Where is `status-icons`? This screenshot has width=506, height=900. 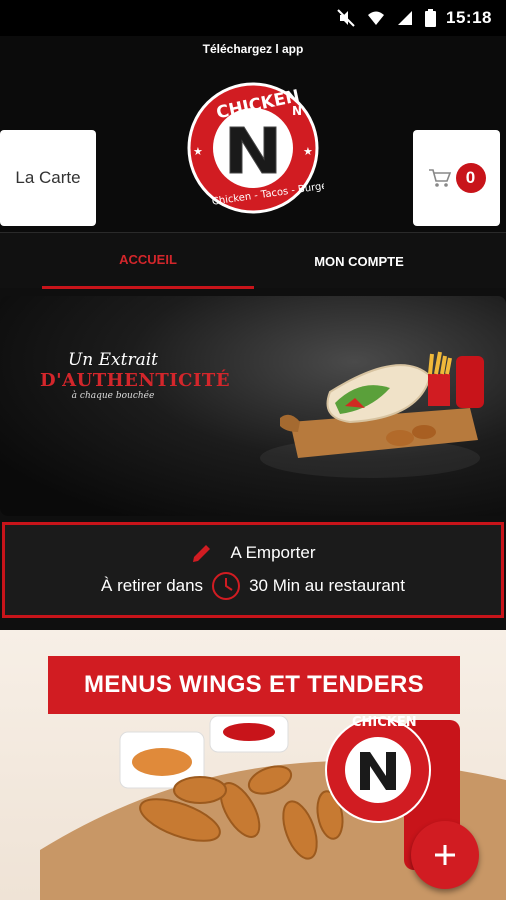
status-icons is located at coordinates (386, 18).